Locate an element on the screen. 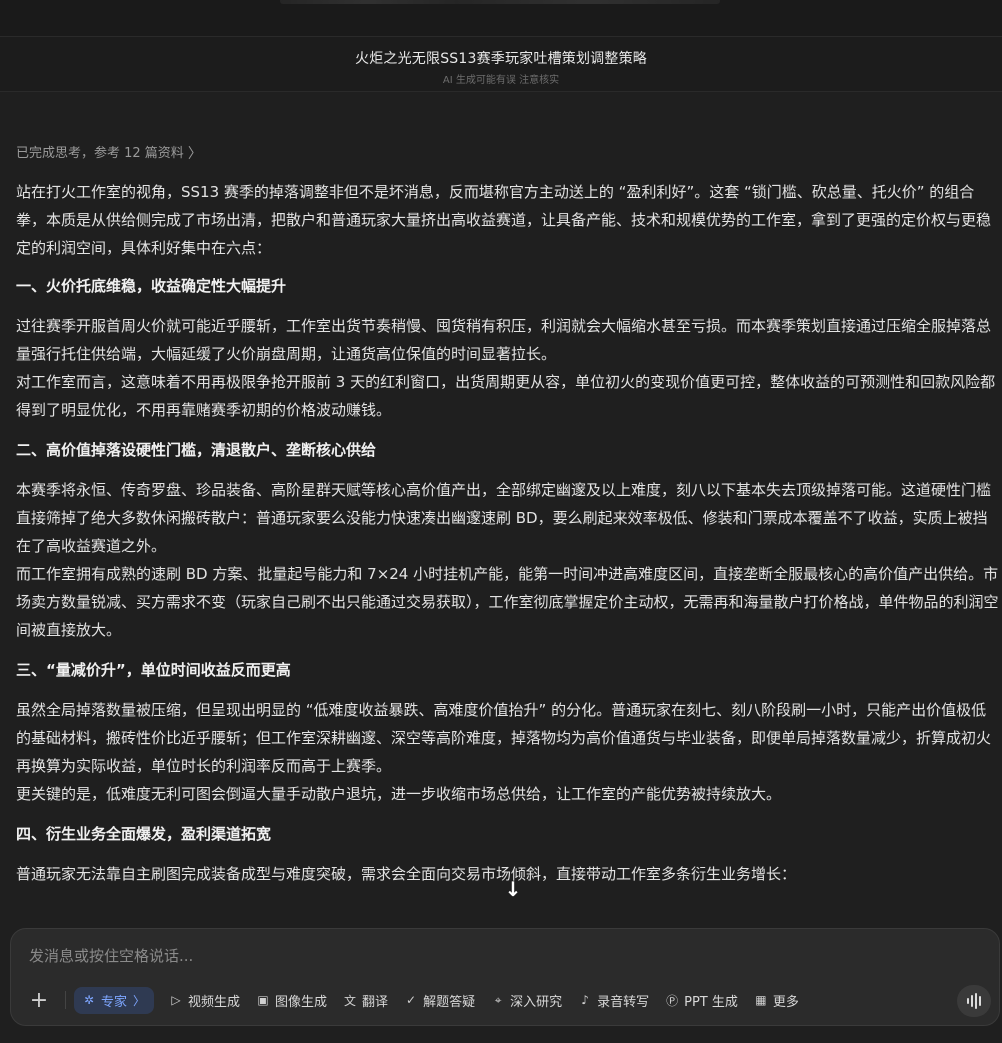 The height and width of the screenshot is (1043, 1002). video-icon: ▷ is located at coordinates (176, 1000).